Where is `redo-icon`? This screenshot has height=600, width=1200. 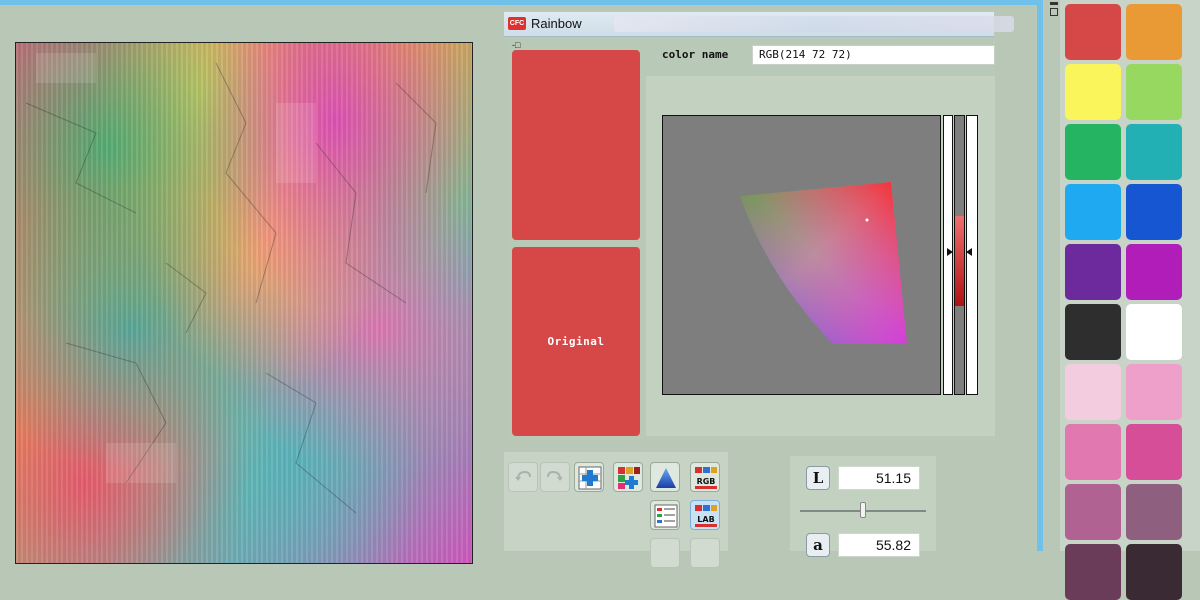 redo-icon is located at coordinates (555, 475).